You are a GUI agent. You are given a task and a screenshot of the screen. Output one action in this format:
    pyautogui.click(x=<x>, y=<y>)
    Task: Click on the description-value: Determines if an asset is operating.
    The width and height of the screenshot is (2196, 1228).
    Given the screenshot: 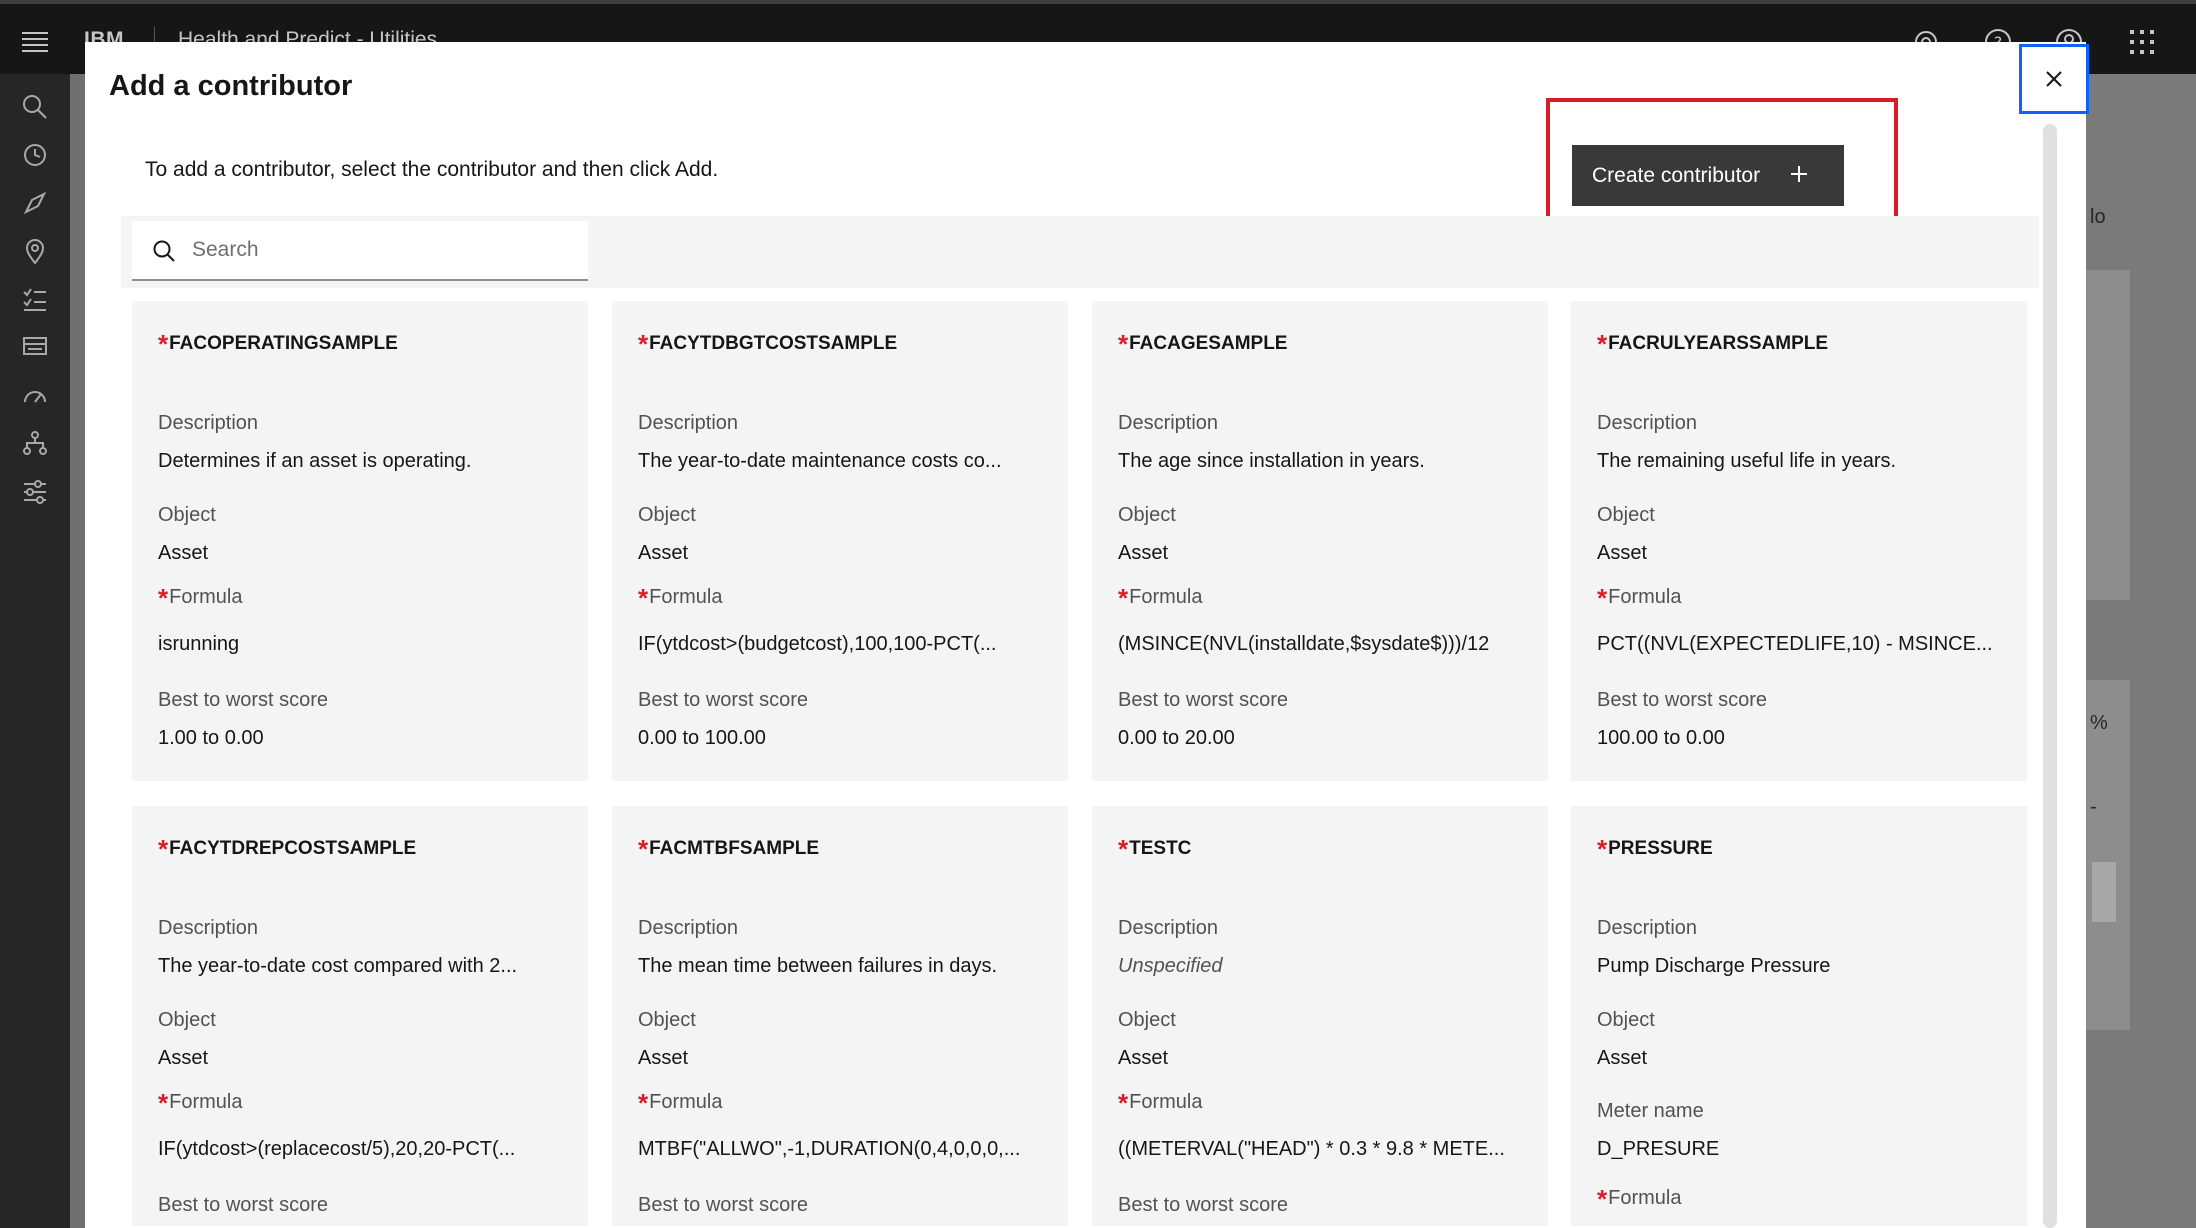 What is the action you would take?
    pyautogui.click(x=315, y=461)
    